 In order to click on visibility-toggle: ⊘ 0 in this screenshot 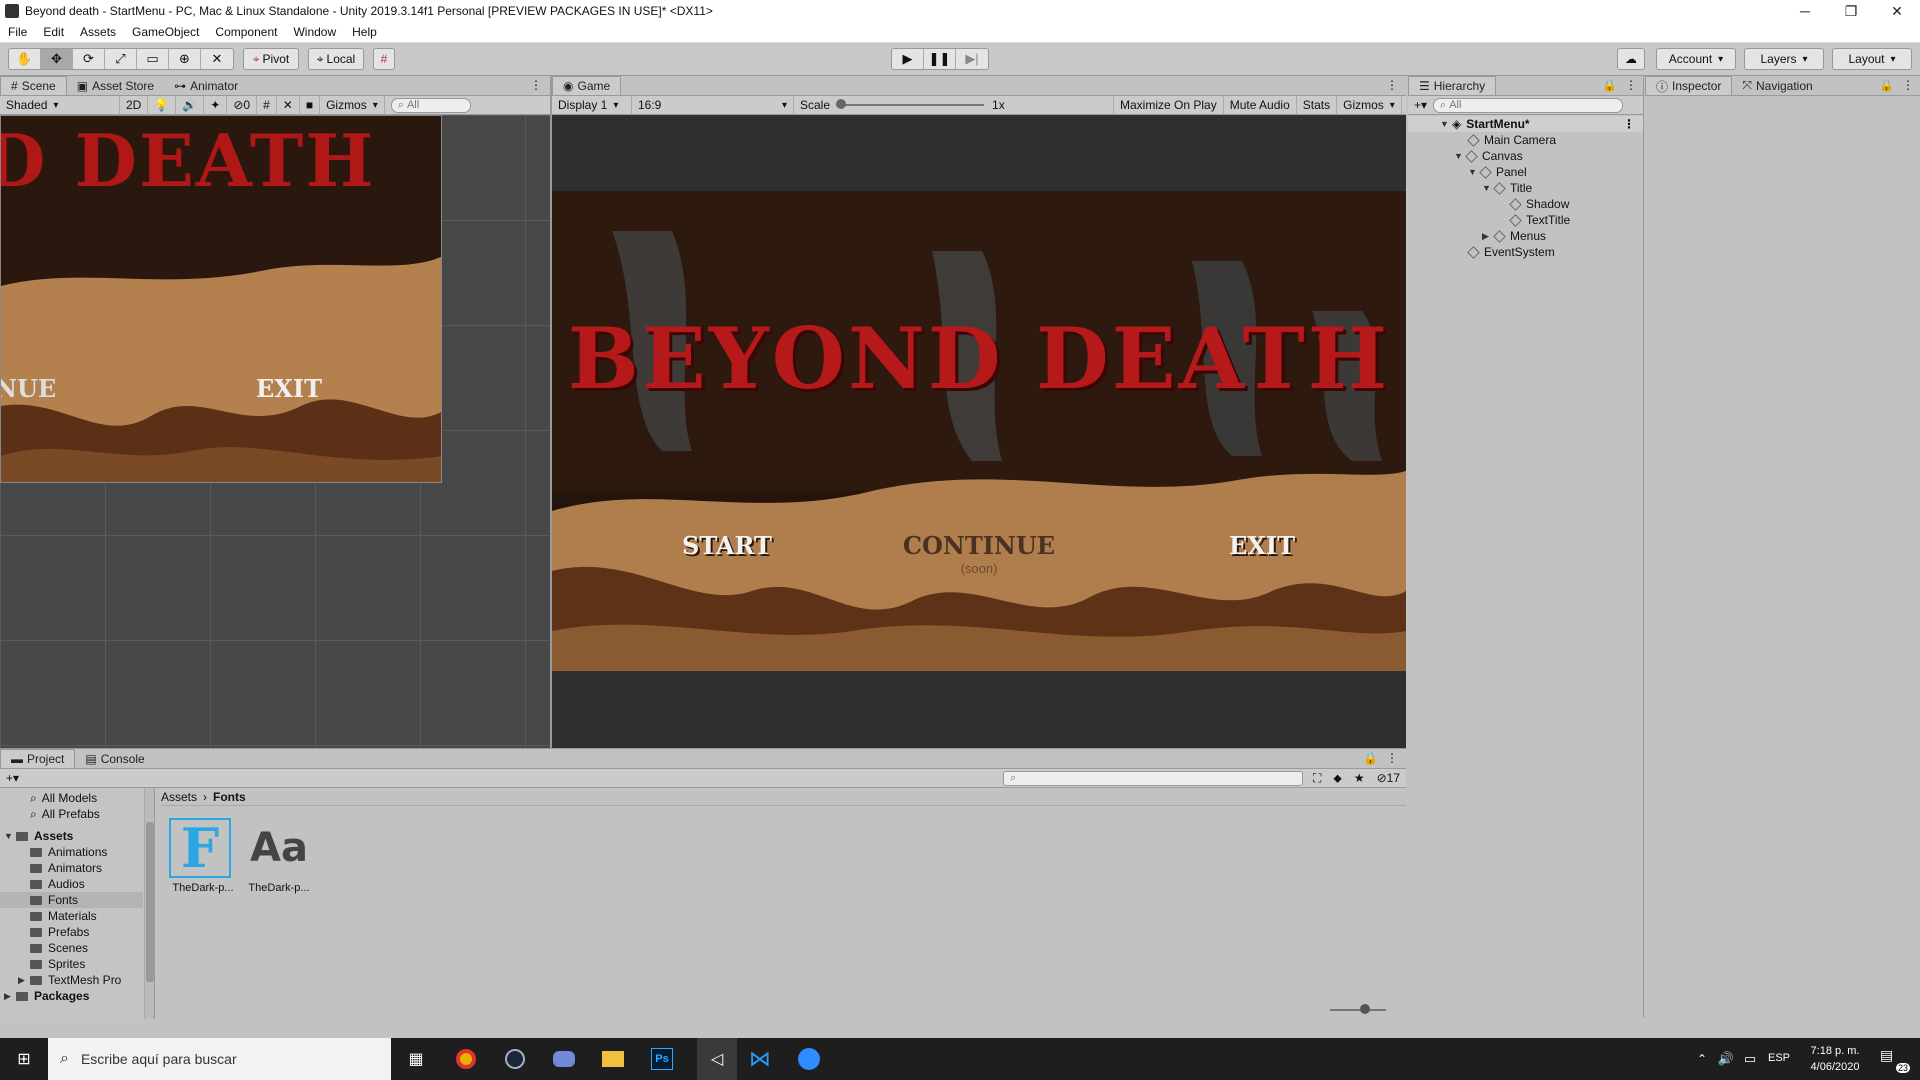, I will do `click(242, 105)`.